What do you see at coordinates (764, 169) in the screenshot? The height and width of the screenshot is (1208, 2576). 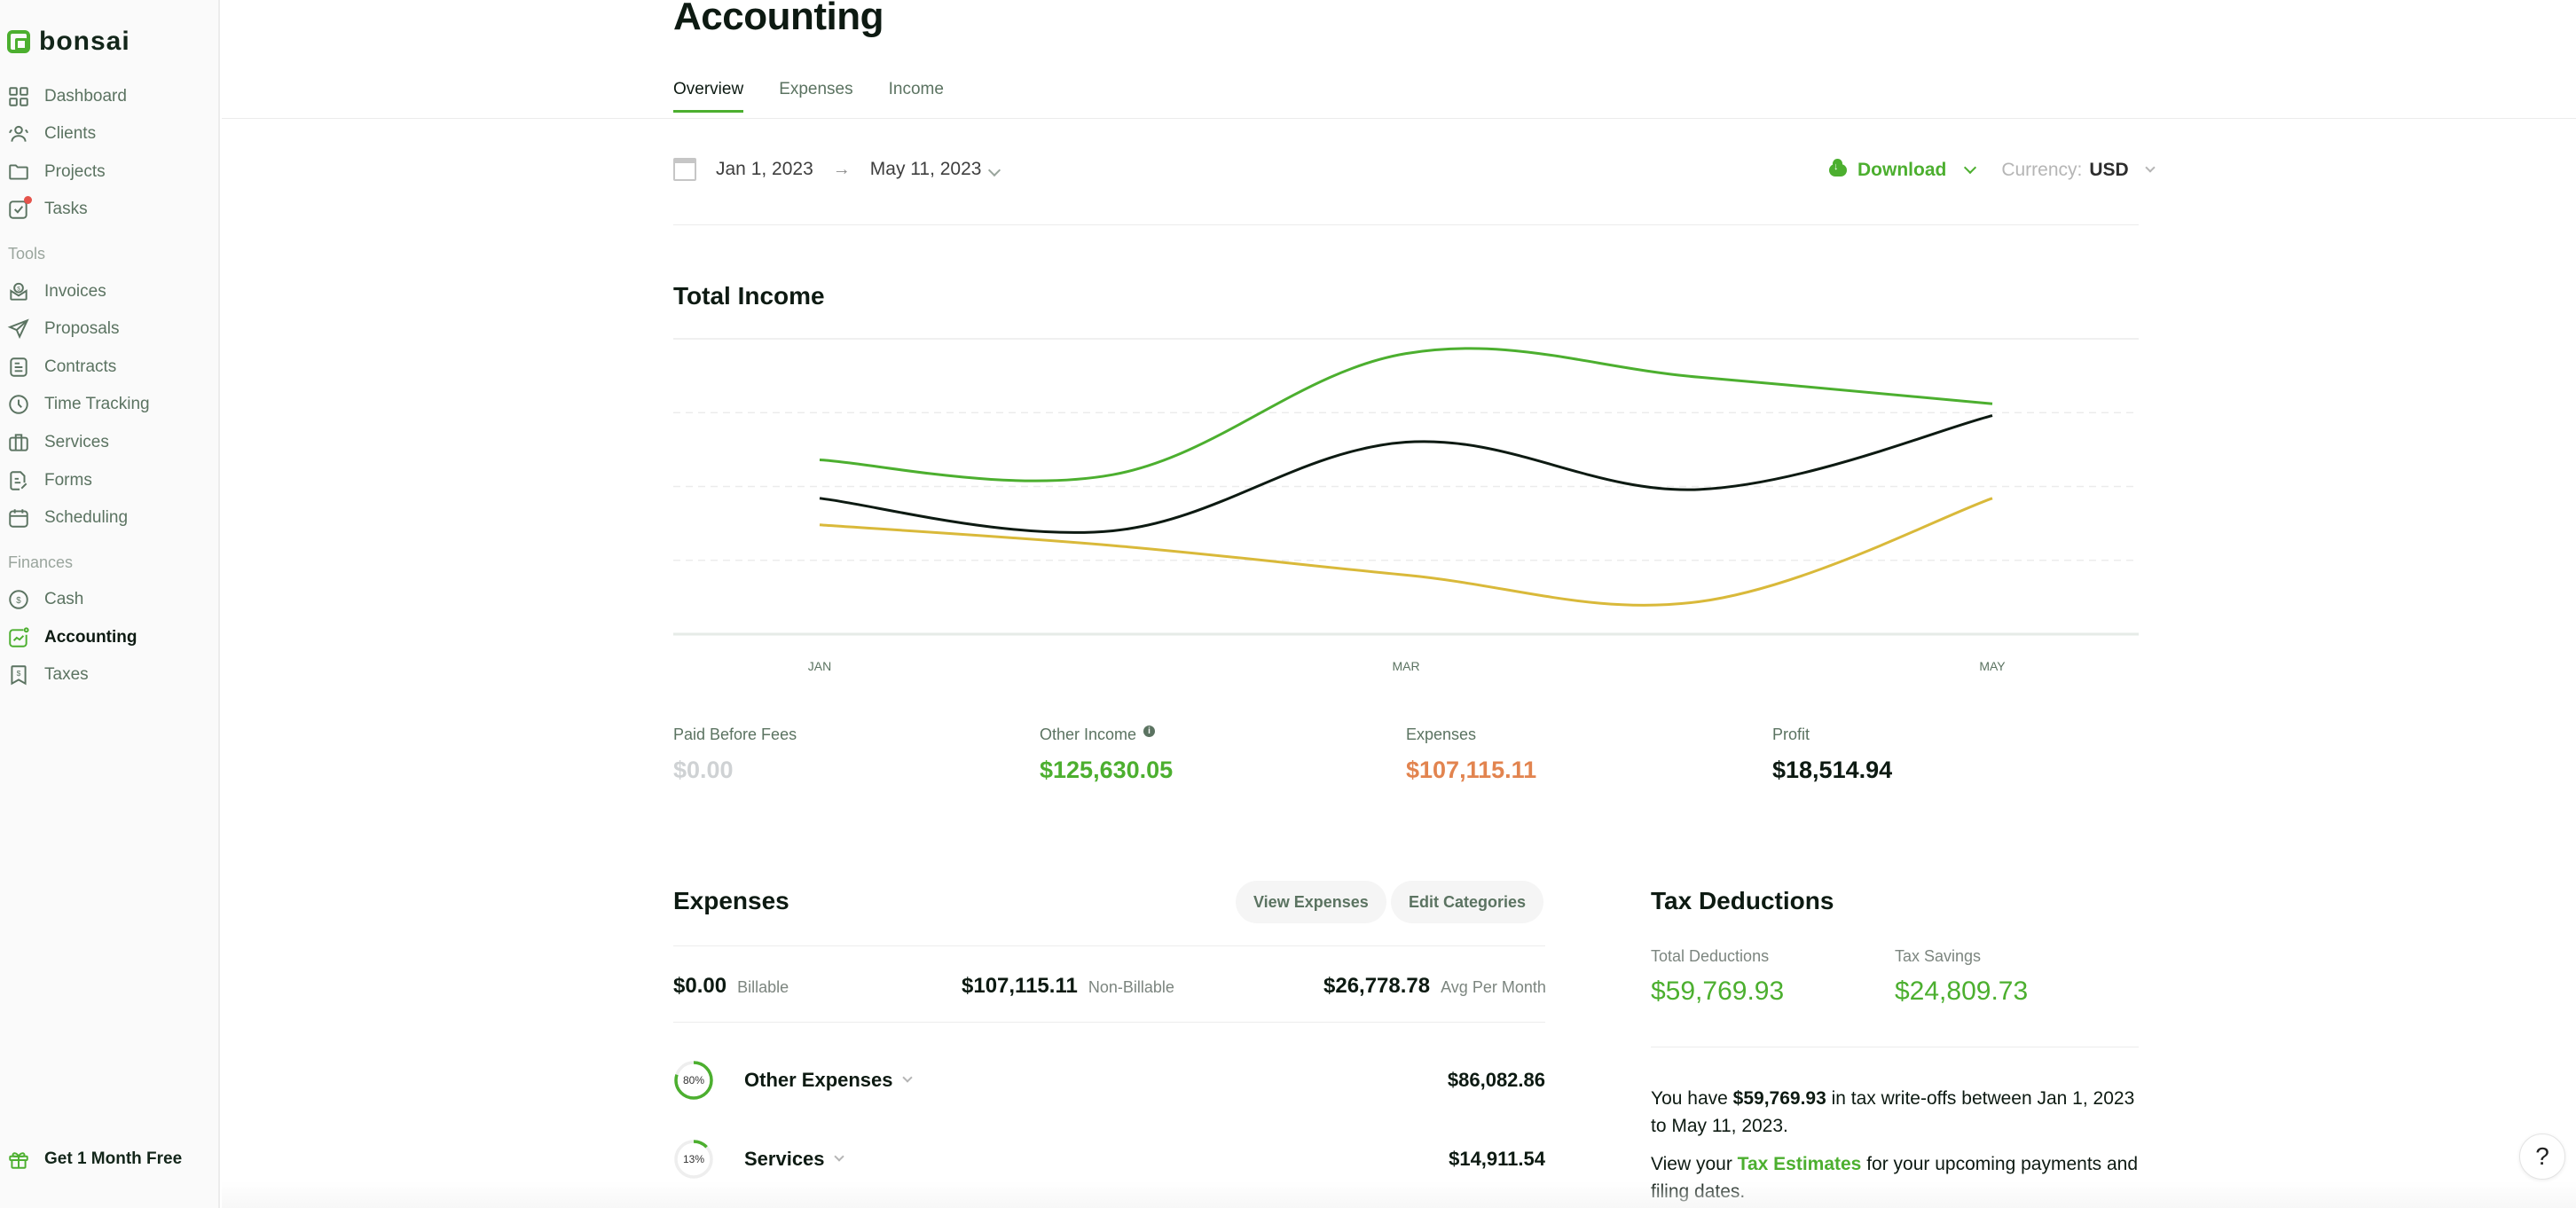 I see `date-from: Jan 1, 2023` at bounding box center [764, 169].